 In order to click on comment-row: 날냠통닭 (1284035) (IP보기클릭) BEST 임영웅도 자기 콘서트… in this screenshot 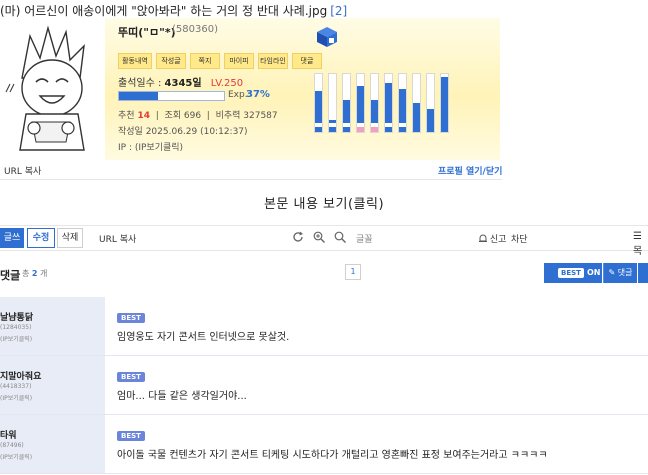, I will do `click(324, 326)`.